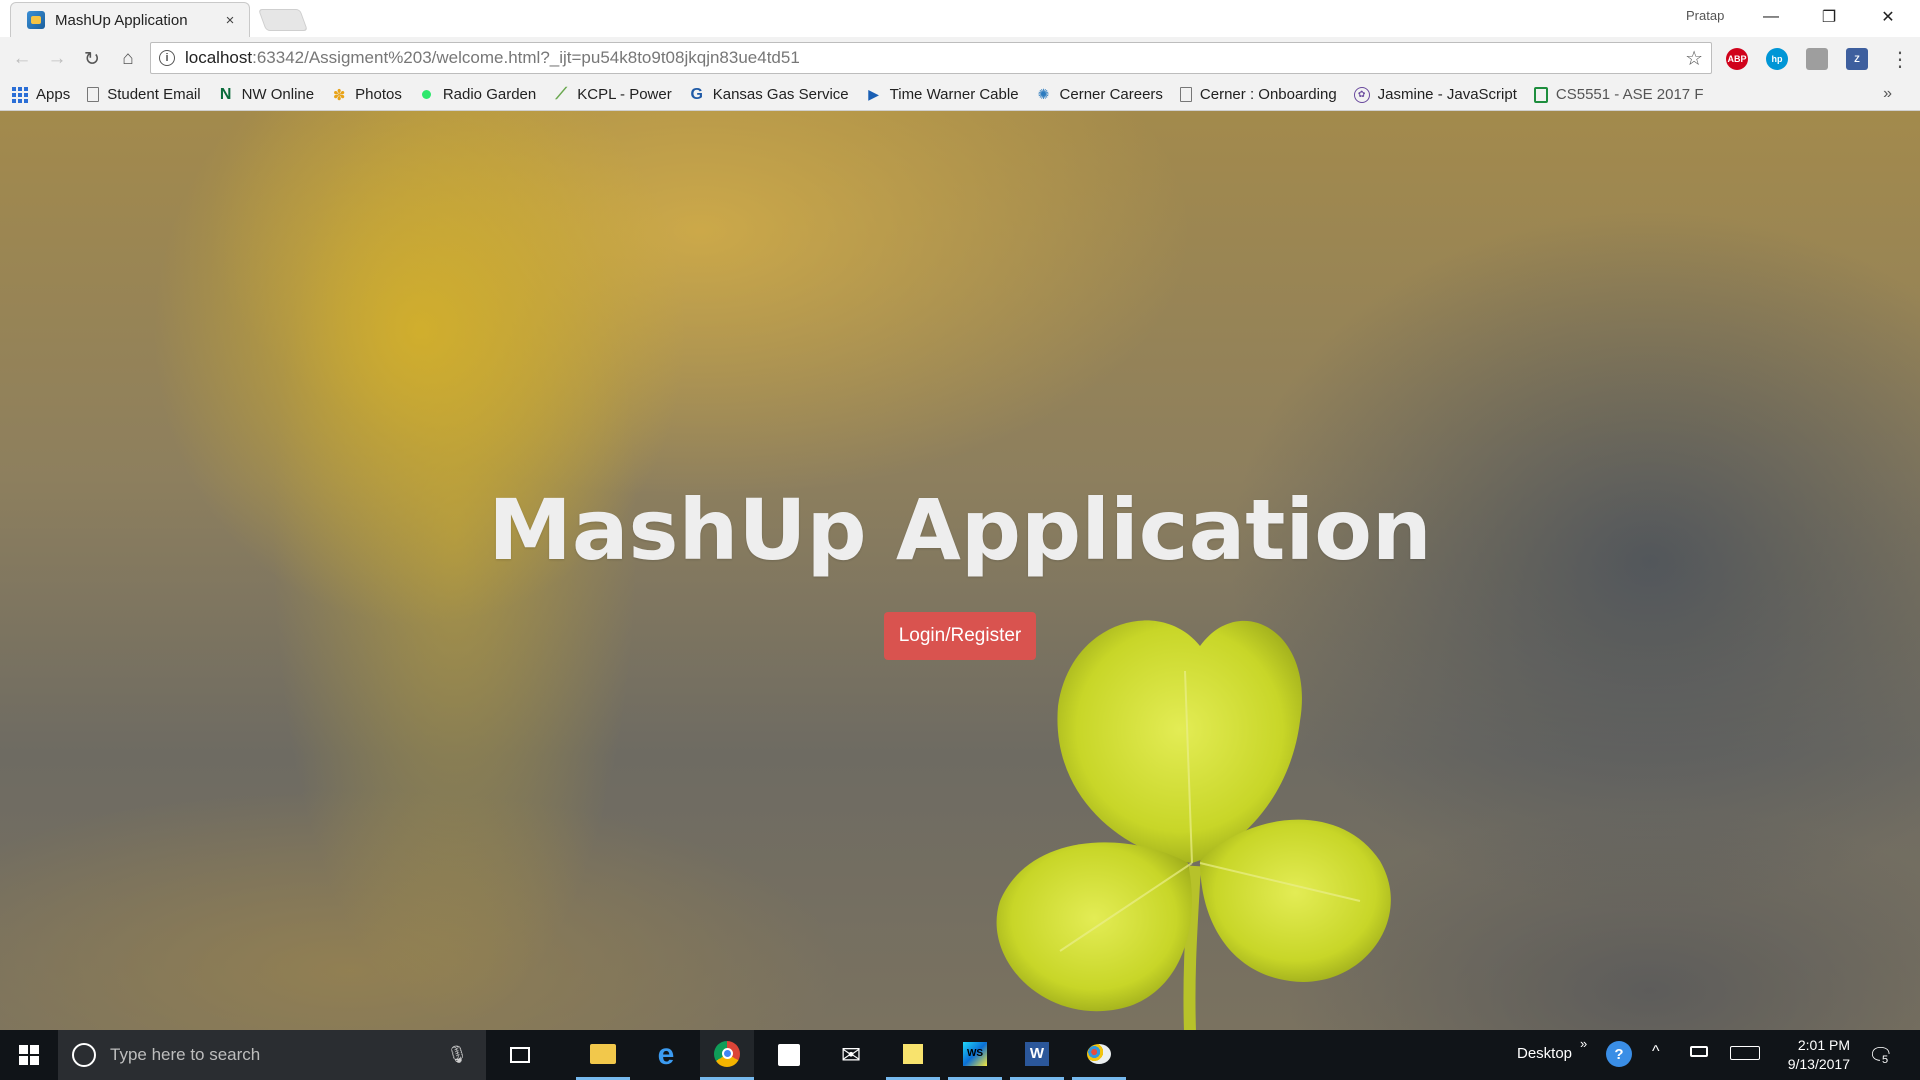  Describe the element at coordinates (84, 1055) in the screenshot. I see `cortana-icon` at that location.